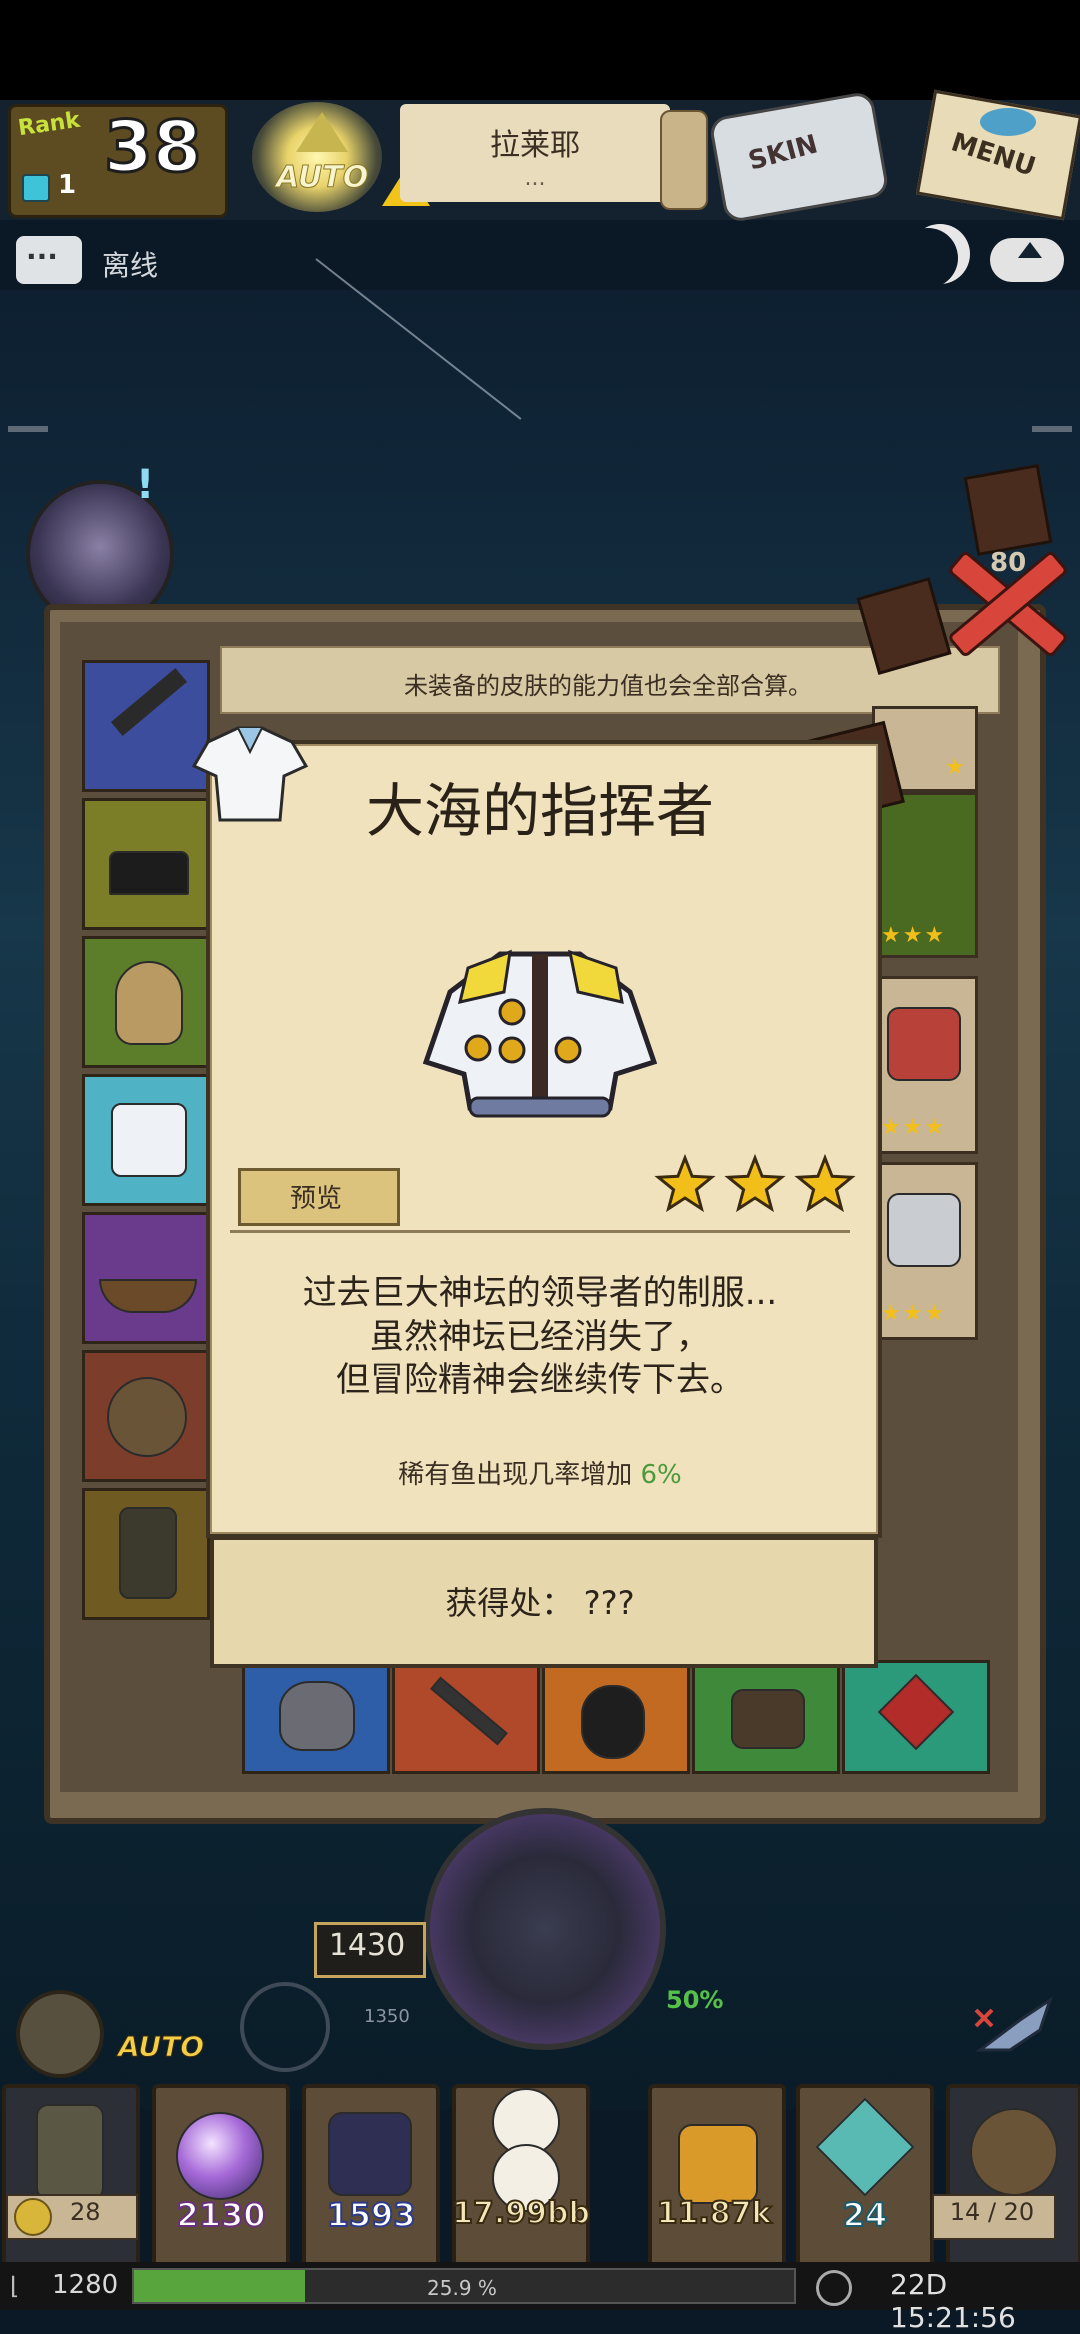 Image resolution: width=1080 pixels, height=2334 pixels. What do you see at coordinates (149, 1003) in the screenshot?
I see `hair-icon` at bounding box center [149, 1003].